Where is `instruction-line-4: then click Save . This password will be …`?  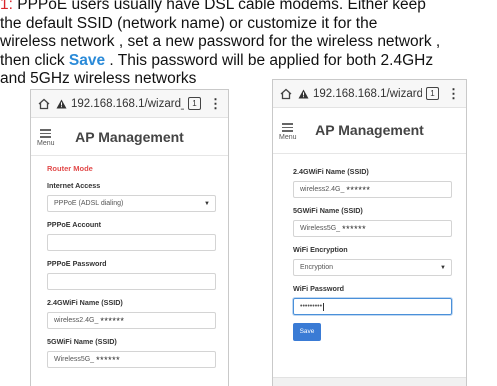
instruction-line-4: then click Save . This password will be … is located at coordinates (248, 61).